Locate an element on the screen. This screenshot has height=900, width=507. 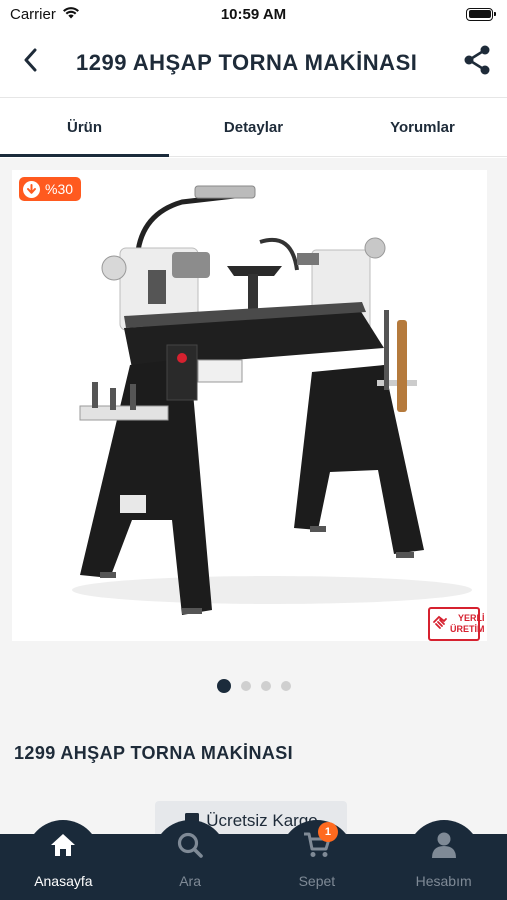
status-left: Carrier is located at coordinates (45, 14).